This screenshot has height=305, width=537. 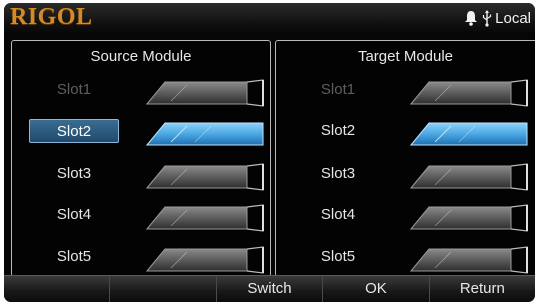 I want to click on switch-button: Switch, so click(x=268, y=289).